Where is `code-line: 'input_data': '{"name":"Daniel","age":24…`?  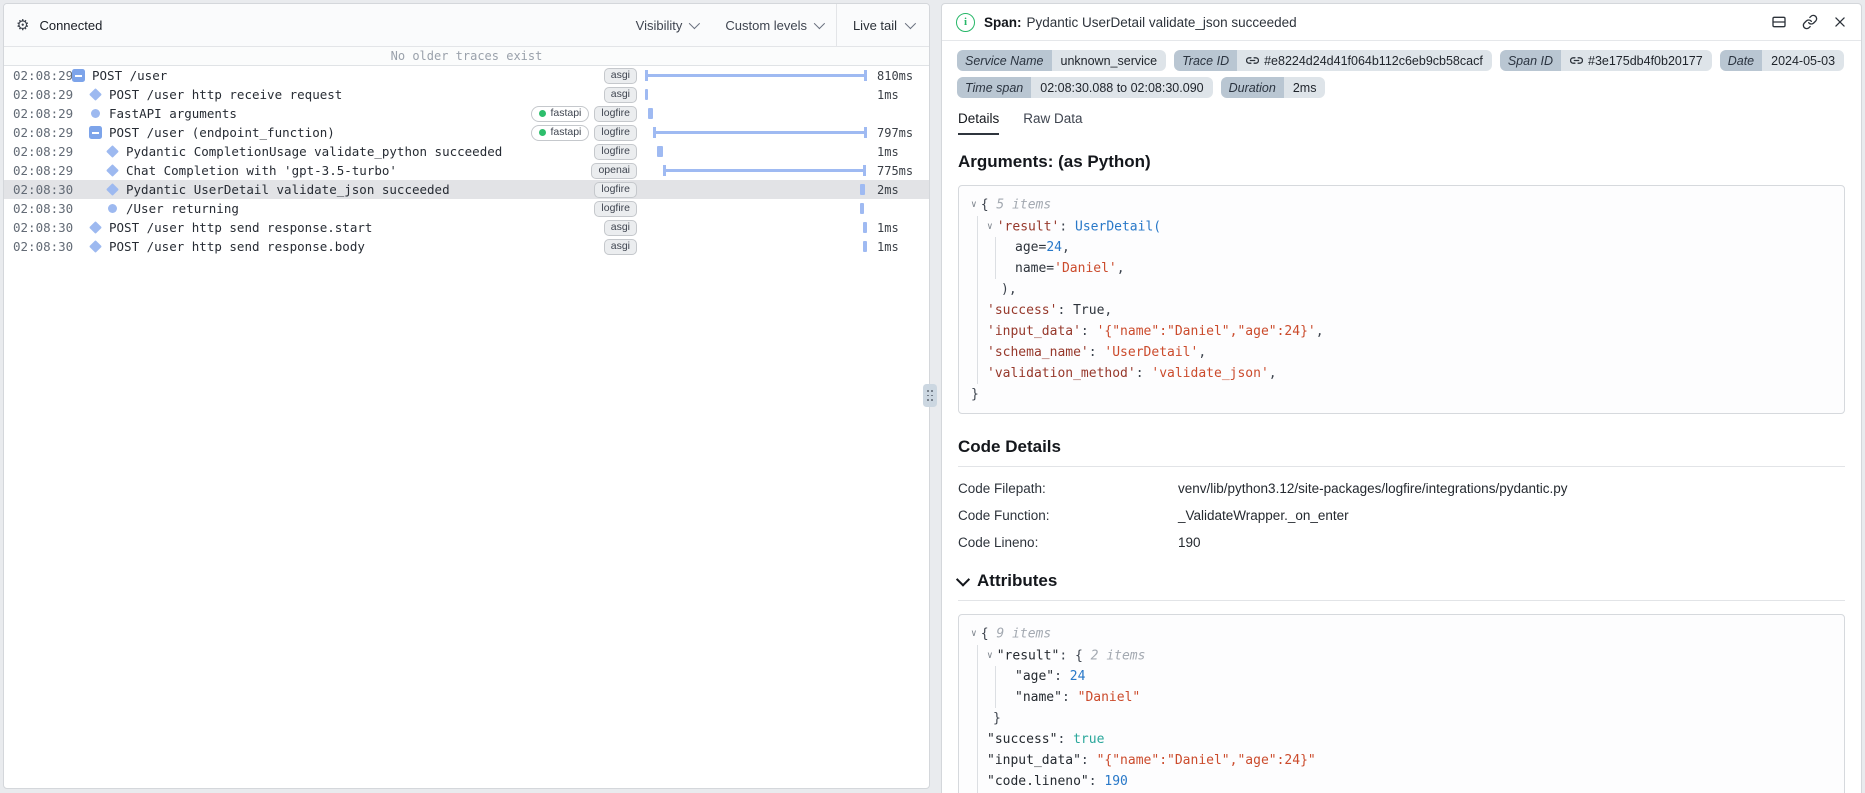 code-line: 'input_data': '{"name":"Daniel","age":24… is located at coordinates (1401, 331).